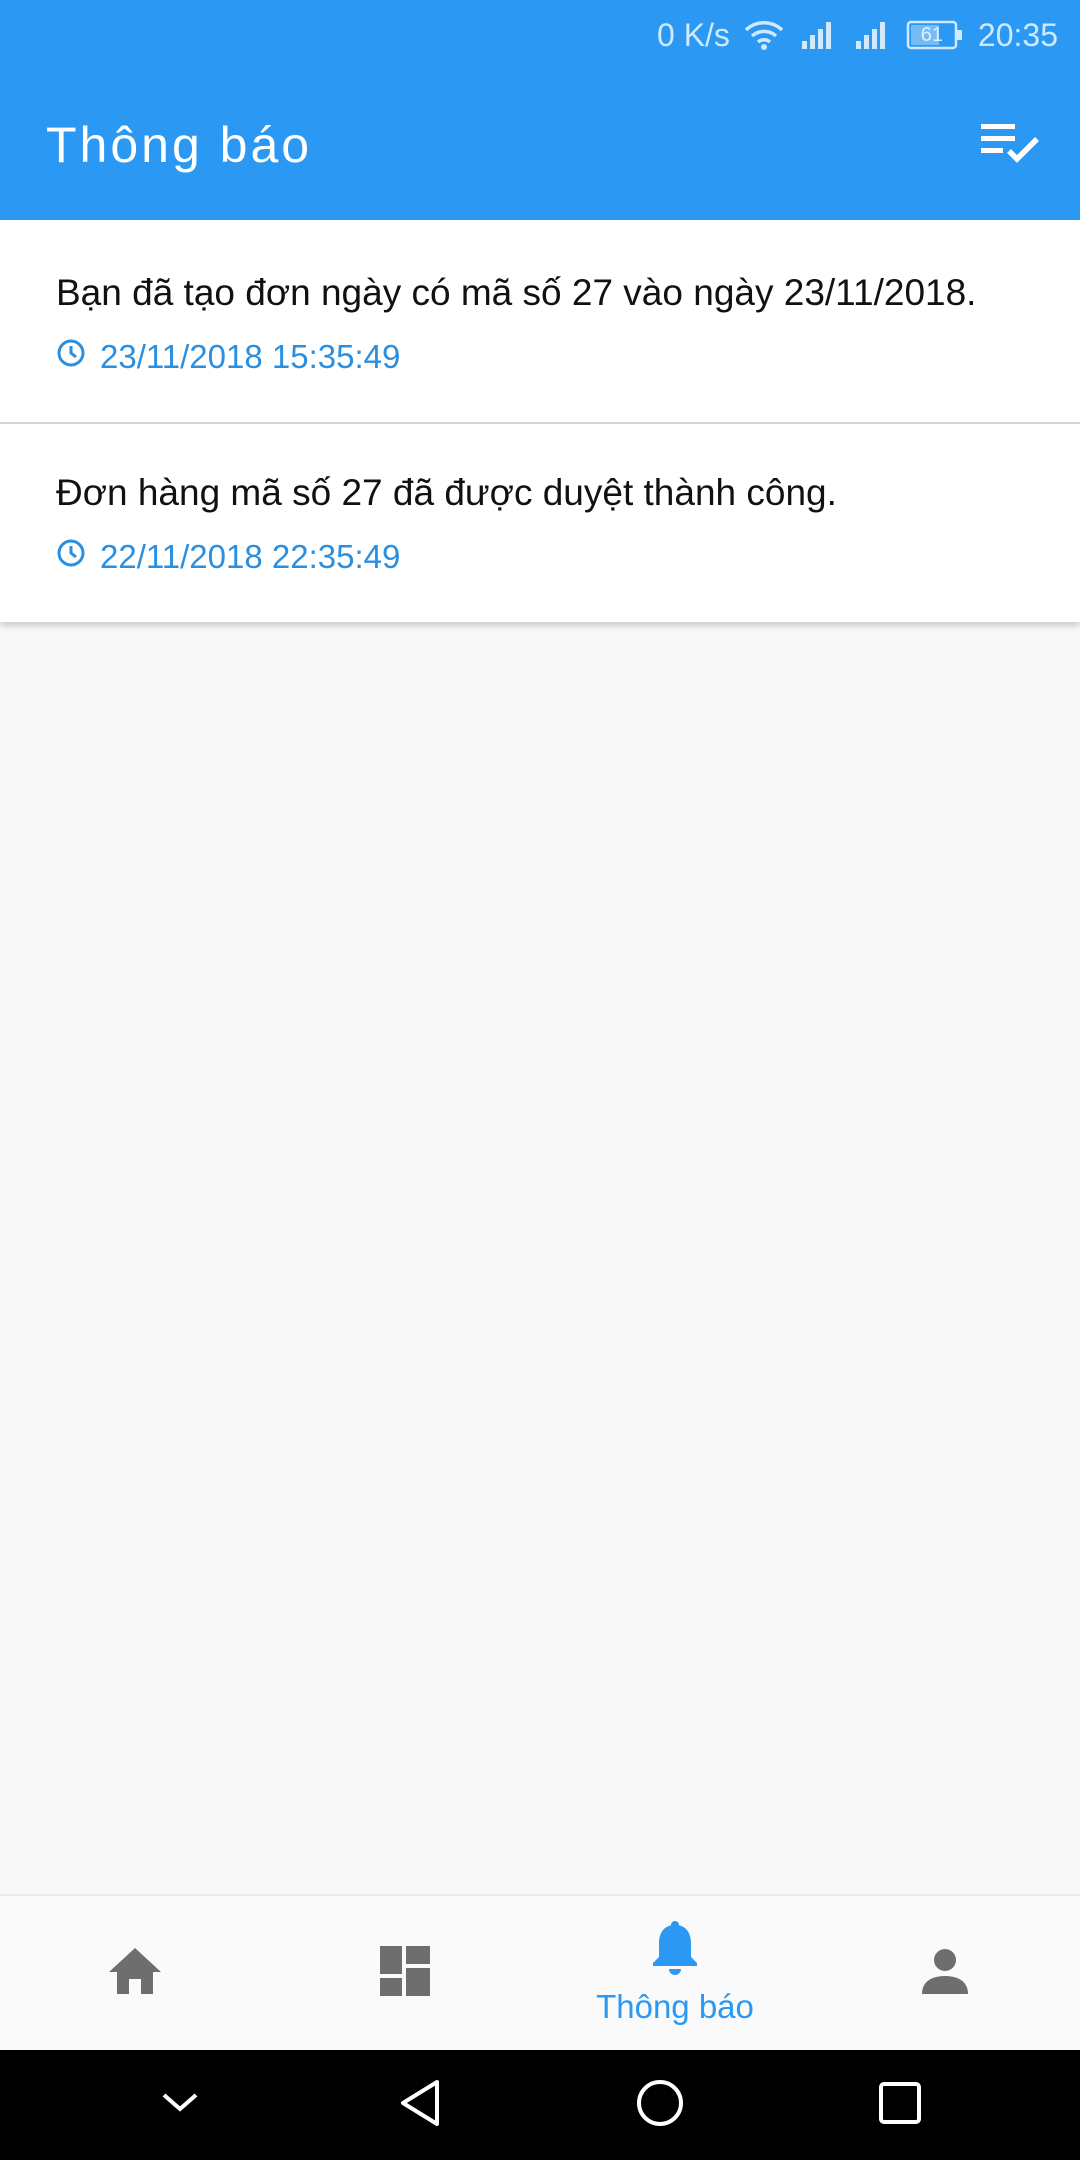 This screenshot has width=1080, height=2160. I want to click on nav-notifications: Thông báo, so click(675, 1973).